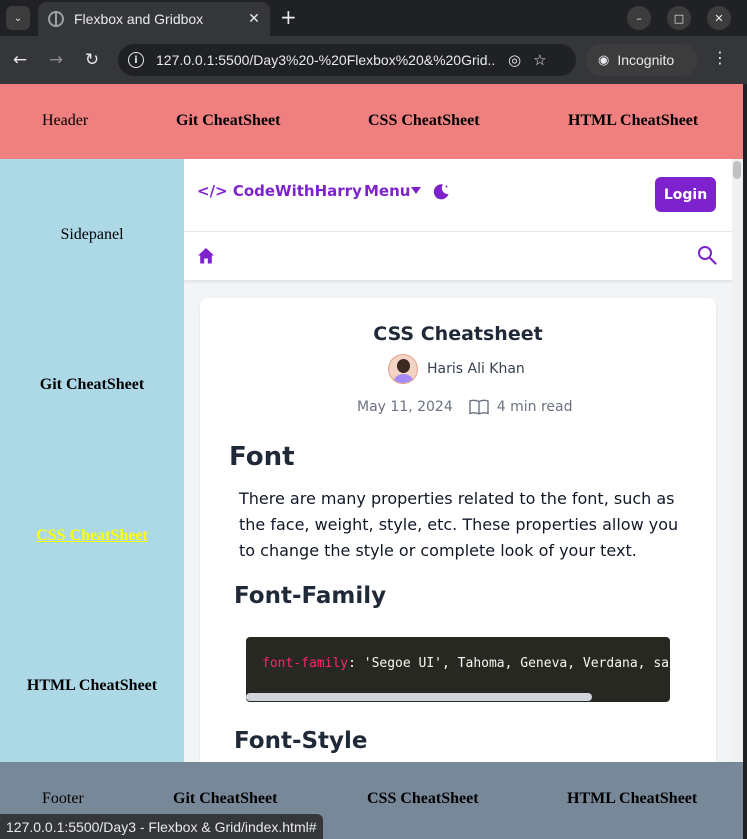  What do you see at coordinates (604, 59) in the screenshot?
I see `incognito-icon: ◉` at bounding box center [604, 59].